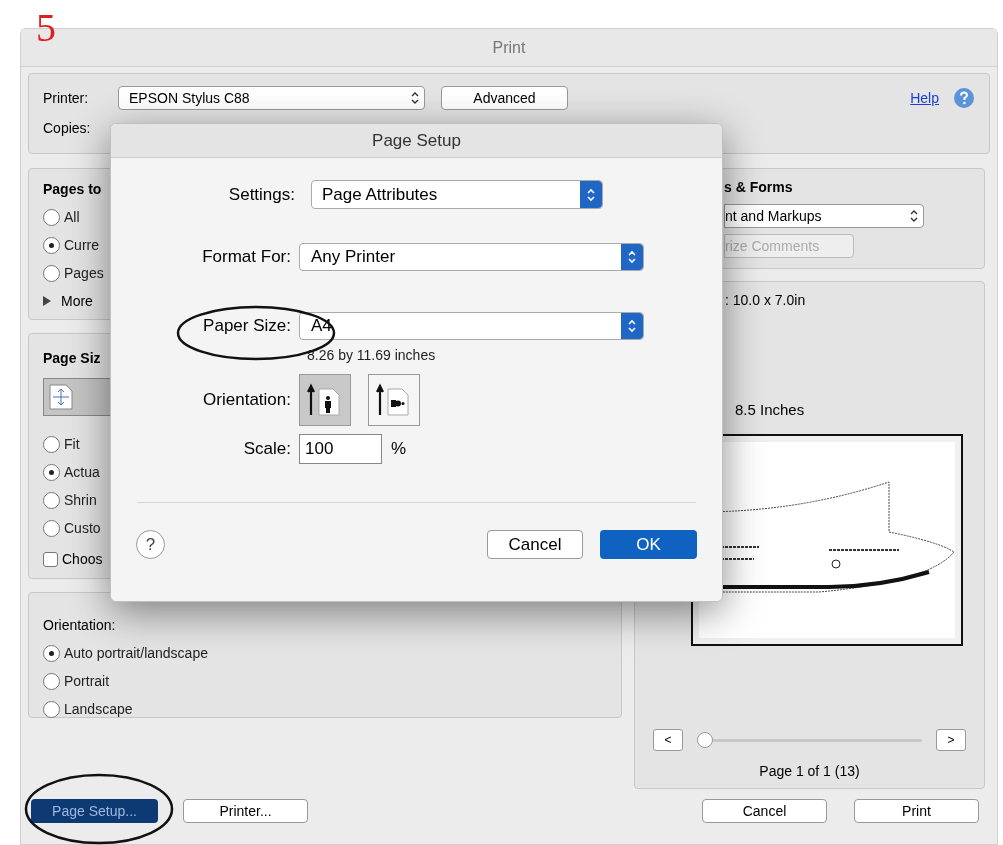  What do you see at coordinates (246, 257) in the screenshot?
I see `field-label: Format For:` at bounding box center [246, 257].